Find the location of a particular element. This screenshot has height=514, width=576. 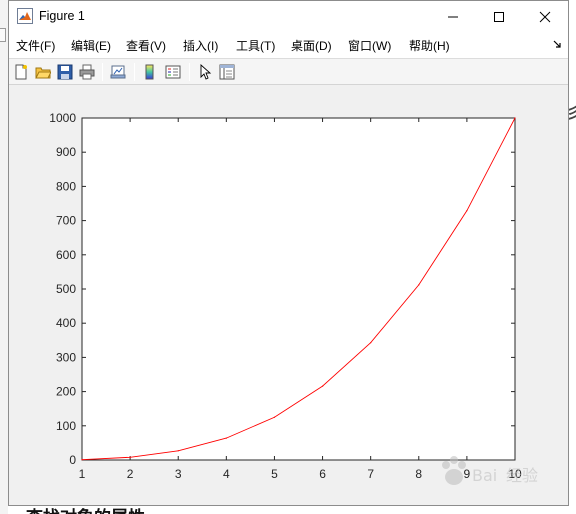

open-file-icon is located at coordinates (43, 73).